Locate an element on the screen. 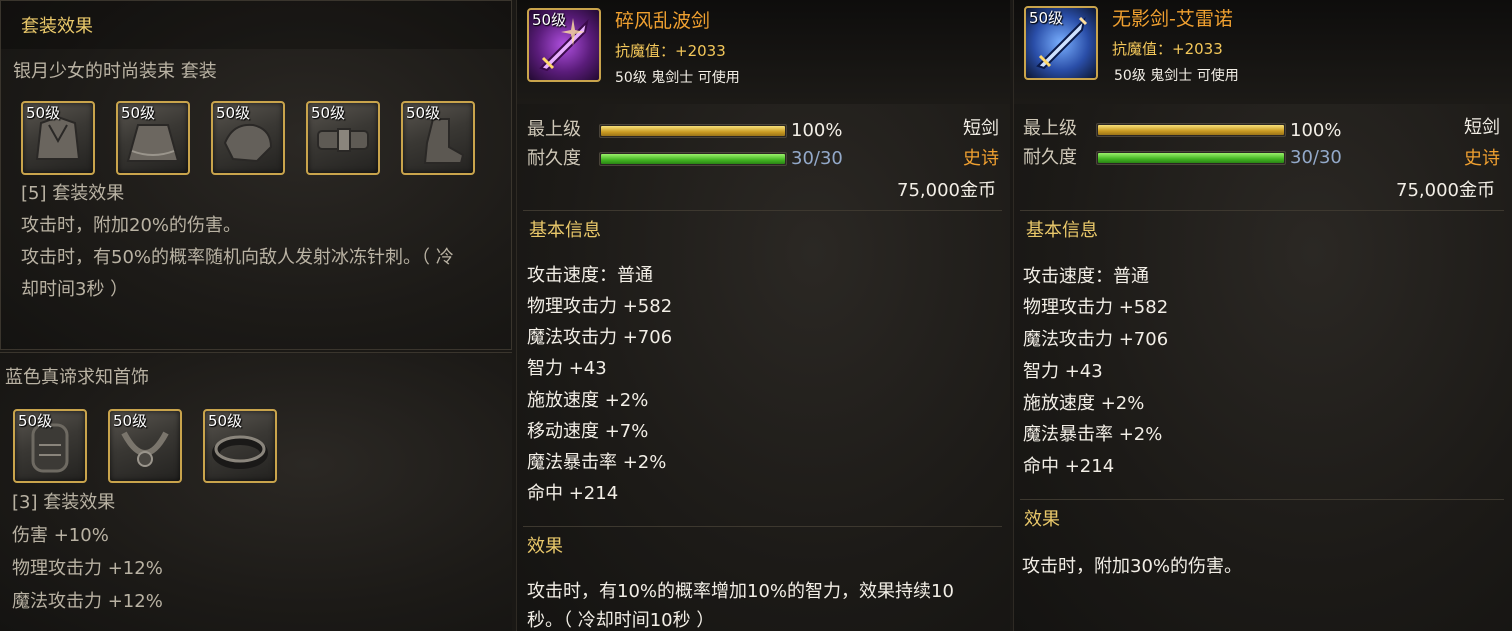  set-item-slot-4: 50级 is located at coordinates (343, 138).